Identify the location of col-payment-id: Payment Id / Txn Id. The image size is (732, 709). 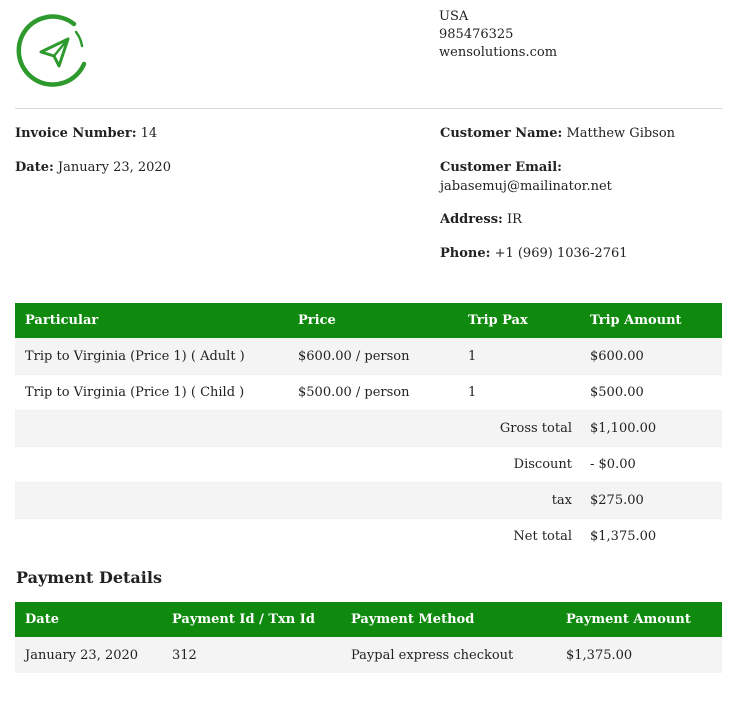
(251, 619).